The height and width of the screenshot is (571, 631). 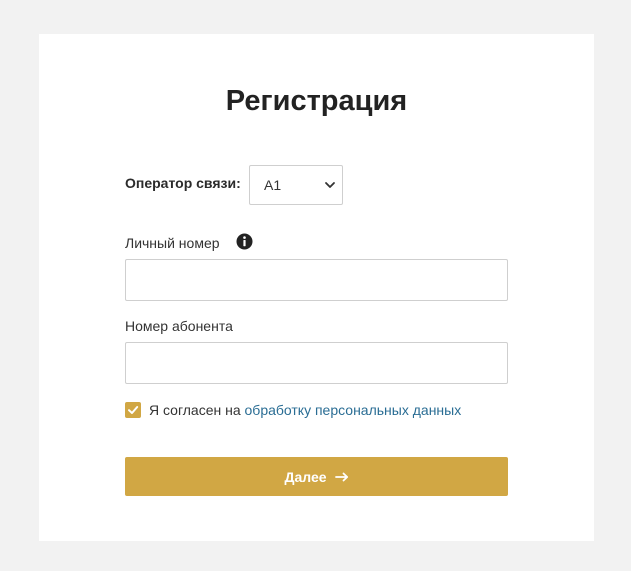 What do you see at coordinates (273, 185) in the screenshot?
I see `operator-select-value: A1` at bounding box center [273, 185].